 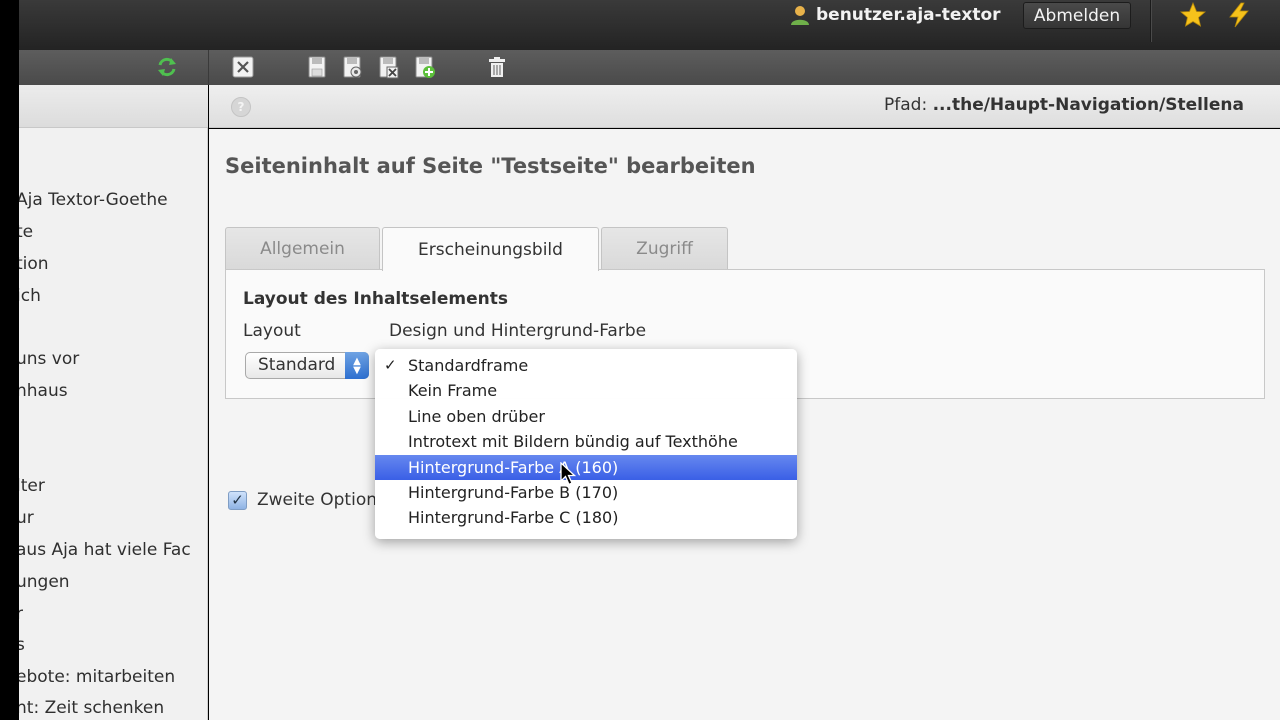 I want to click on save-view-icon, so click(x=352, y=67).